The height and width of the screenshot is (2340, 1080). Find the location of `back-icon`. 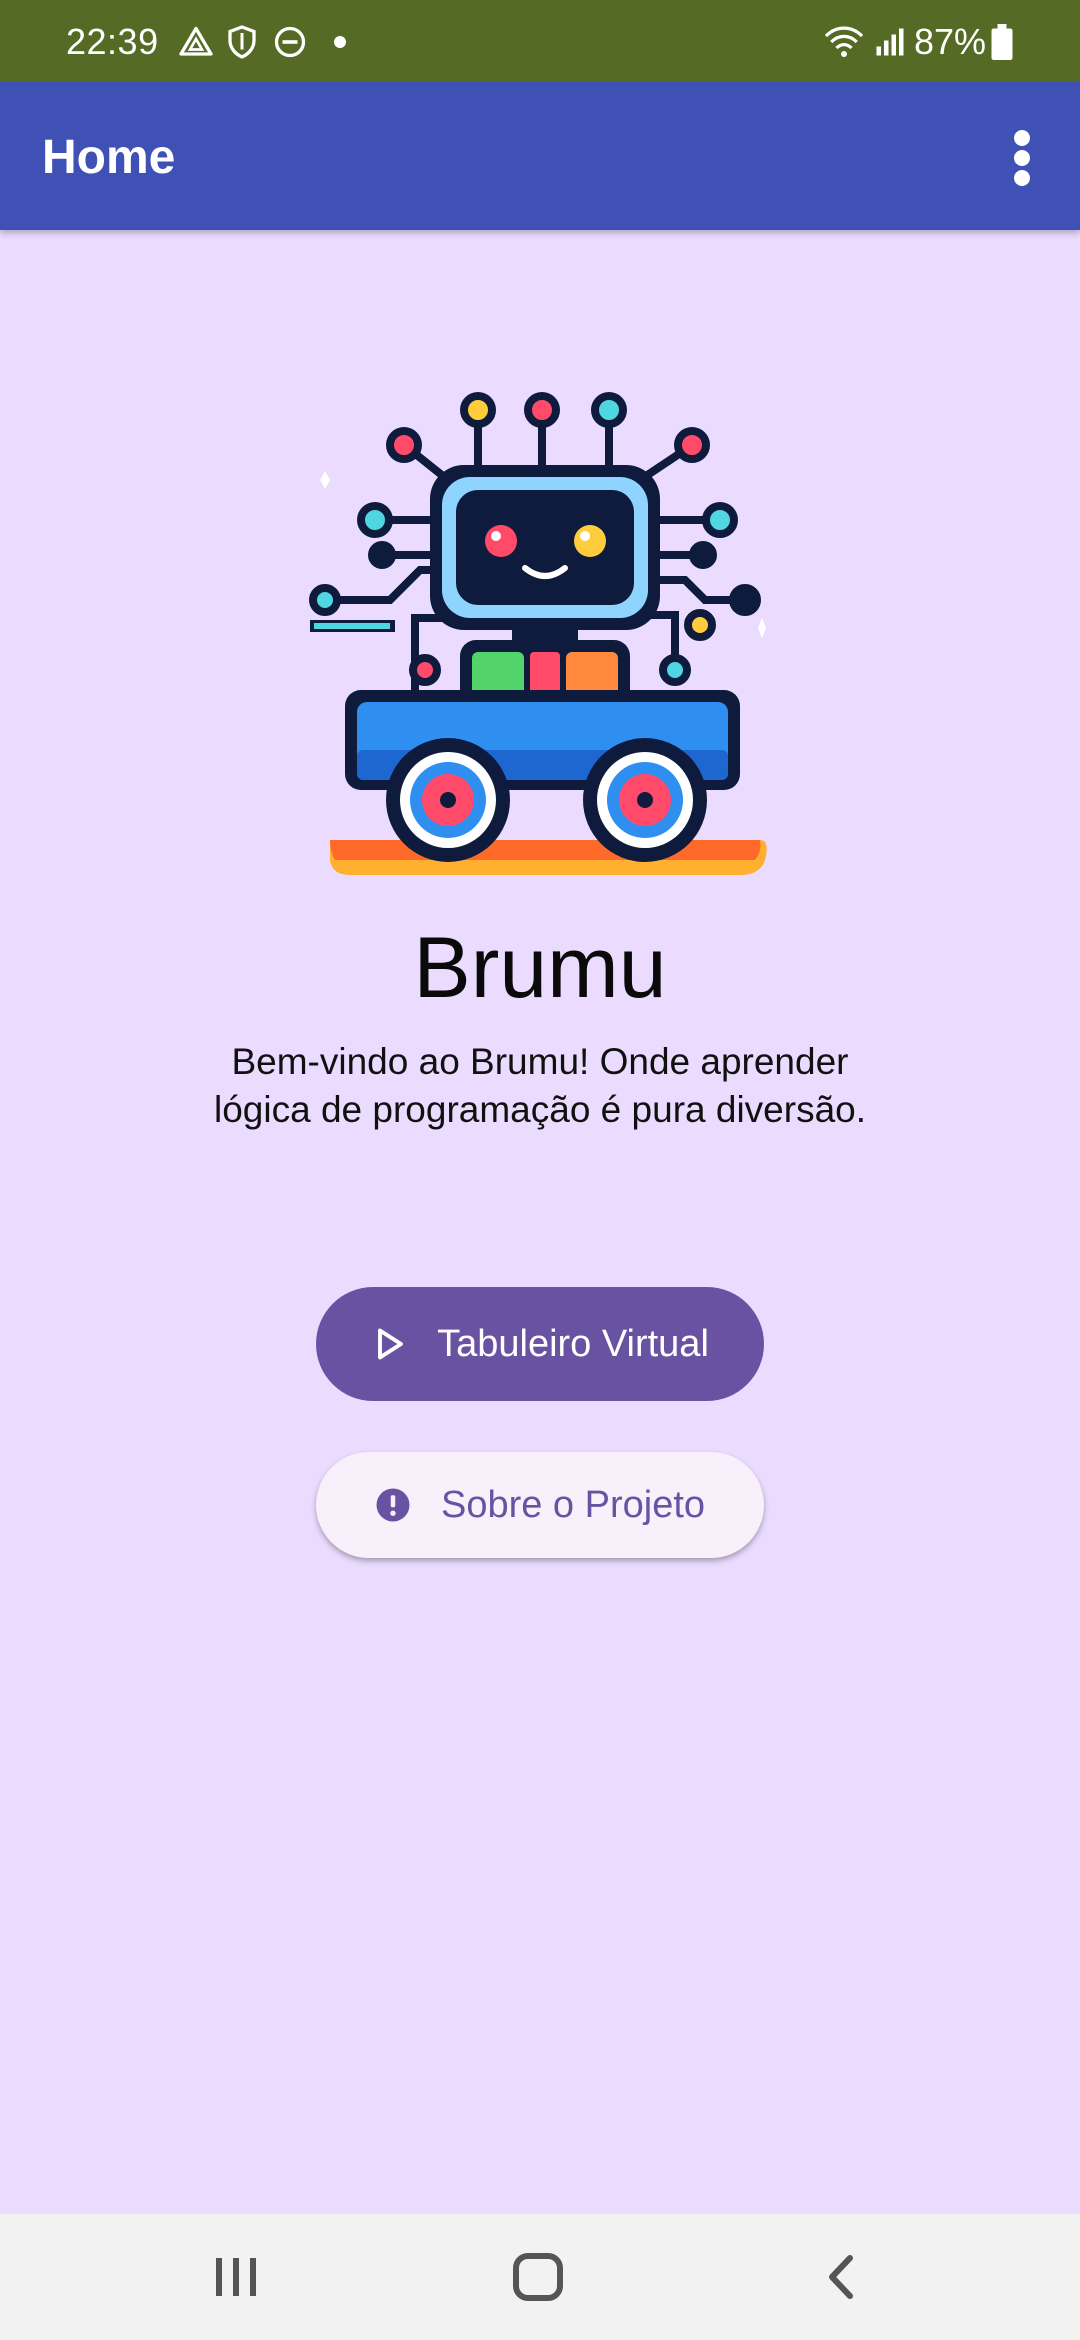

back-icon is located at coordinates (842, 2277).